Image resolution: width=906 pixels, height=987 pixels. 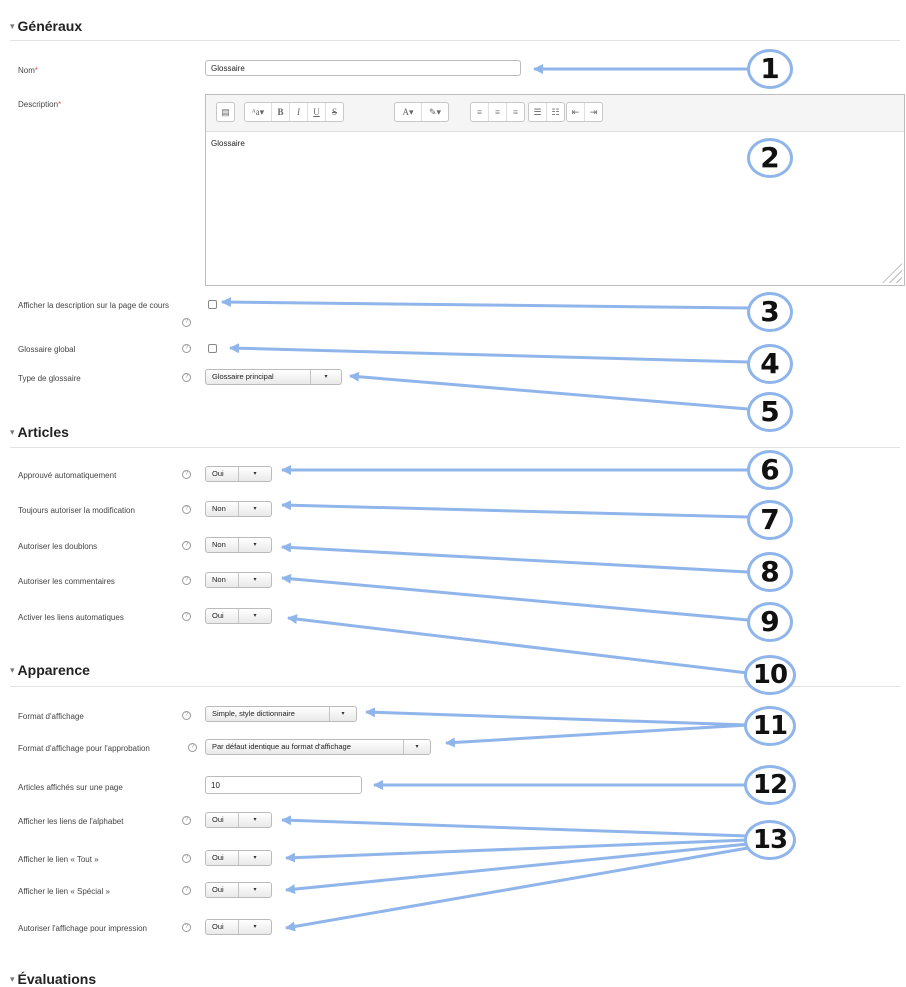 What do you see at coordinates (770, 312) in the screenshot?
I see `callout-badge-3: 3` at bounding box center [770, 312].